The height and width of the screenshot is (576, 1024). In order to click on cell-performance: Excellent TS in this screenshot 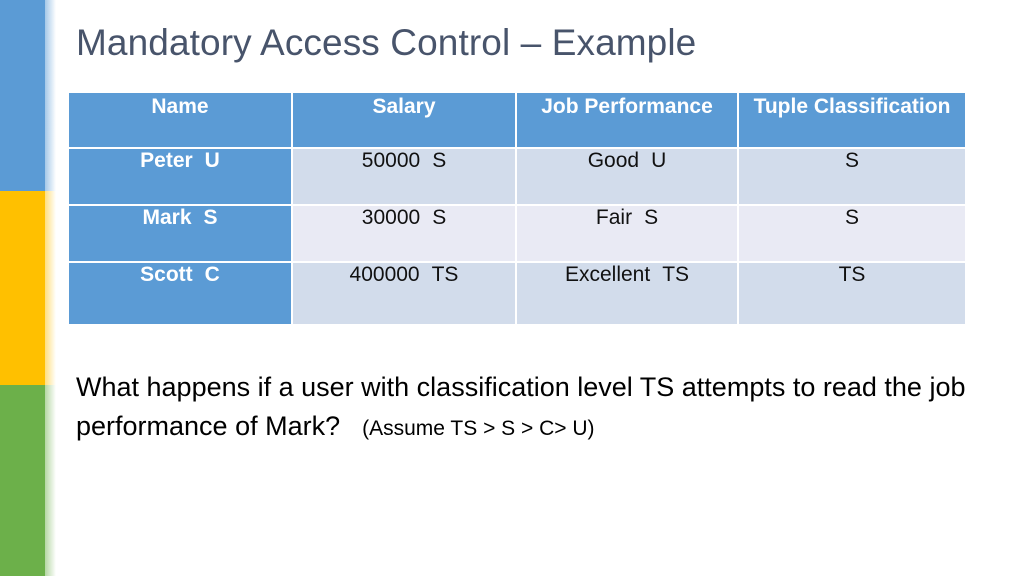, I will do `click(627, 293)`.